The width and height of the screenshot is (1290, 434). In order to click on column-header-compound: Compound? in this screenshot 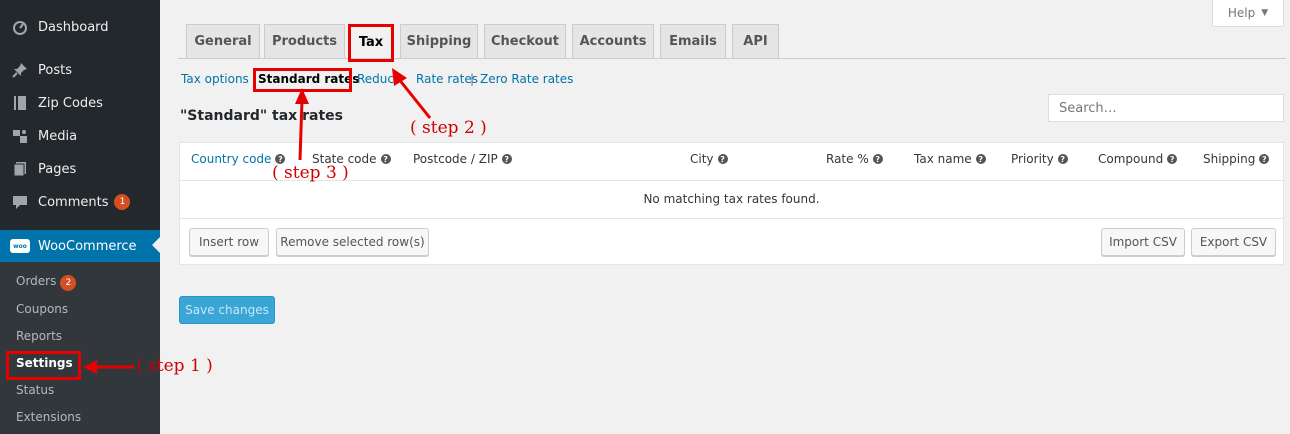, I will do `click(1138, 159)`.